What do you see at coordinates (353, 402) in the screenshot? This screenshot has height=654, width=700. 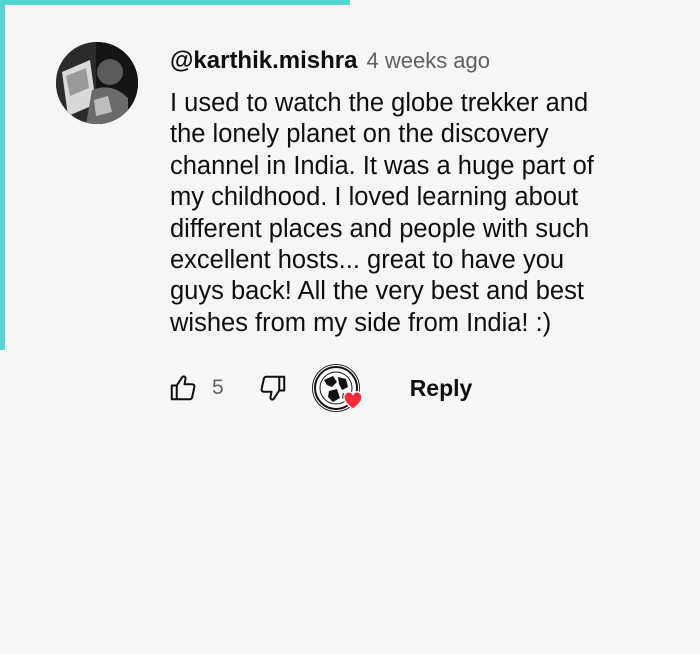 I see `heart-icon` at bounding box center [353, 402].